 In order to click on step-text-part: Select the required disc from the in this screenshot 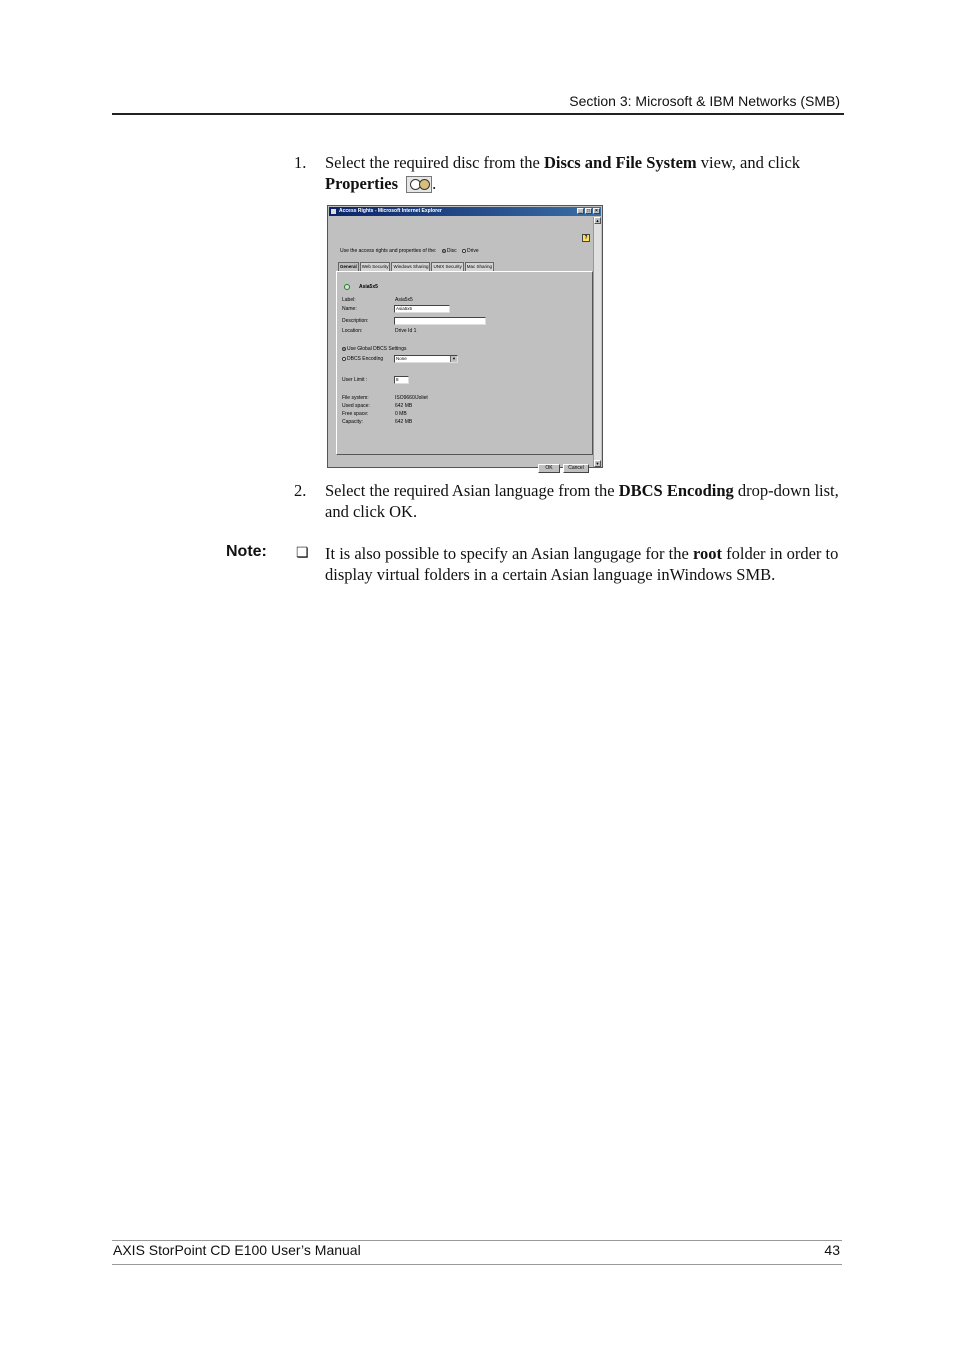, I will do `click(435, 162)`.